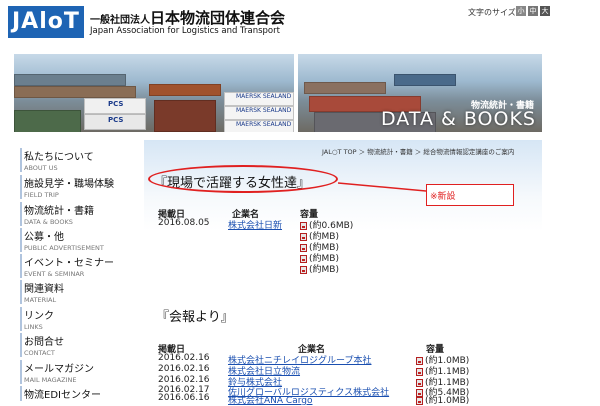 Image resolution: width=600 pixels, height=406 pixels. What do you see at coordinates (77, 240) in the screenshot?
I see `sidebar-item-public-ad: 公募・他 PUBLIC ADVERTISEMENT` at bounding box center [77, 240].